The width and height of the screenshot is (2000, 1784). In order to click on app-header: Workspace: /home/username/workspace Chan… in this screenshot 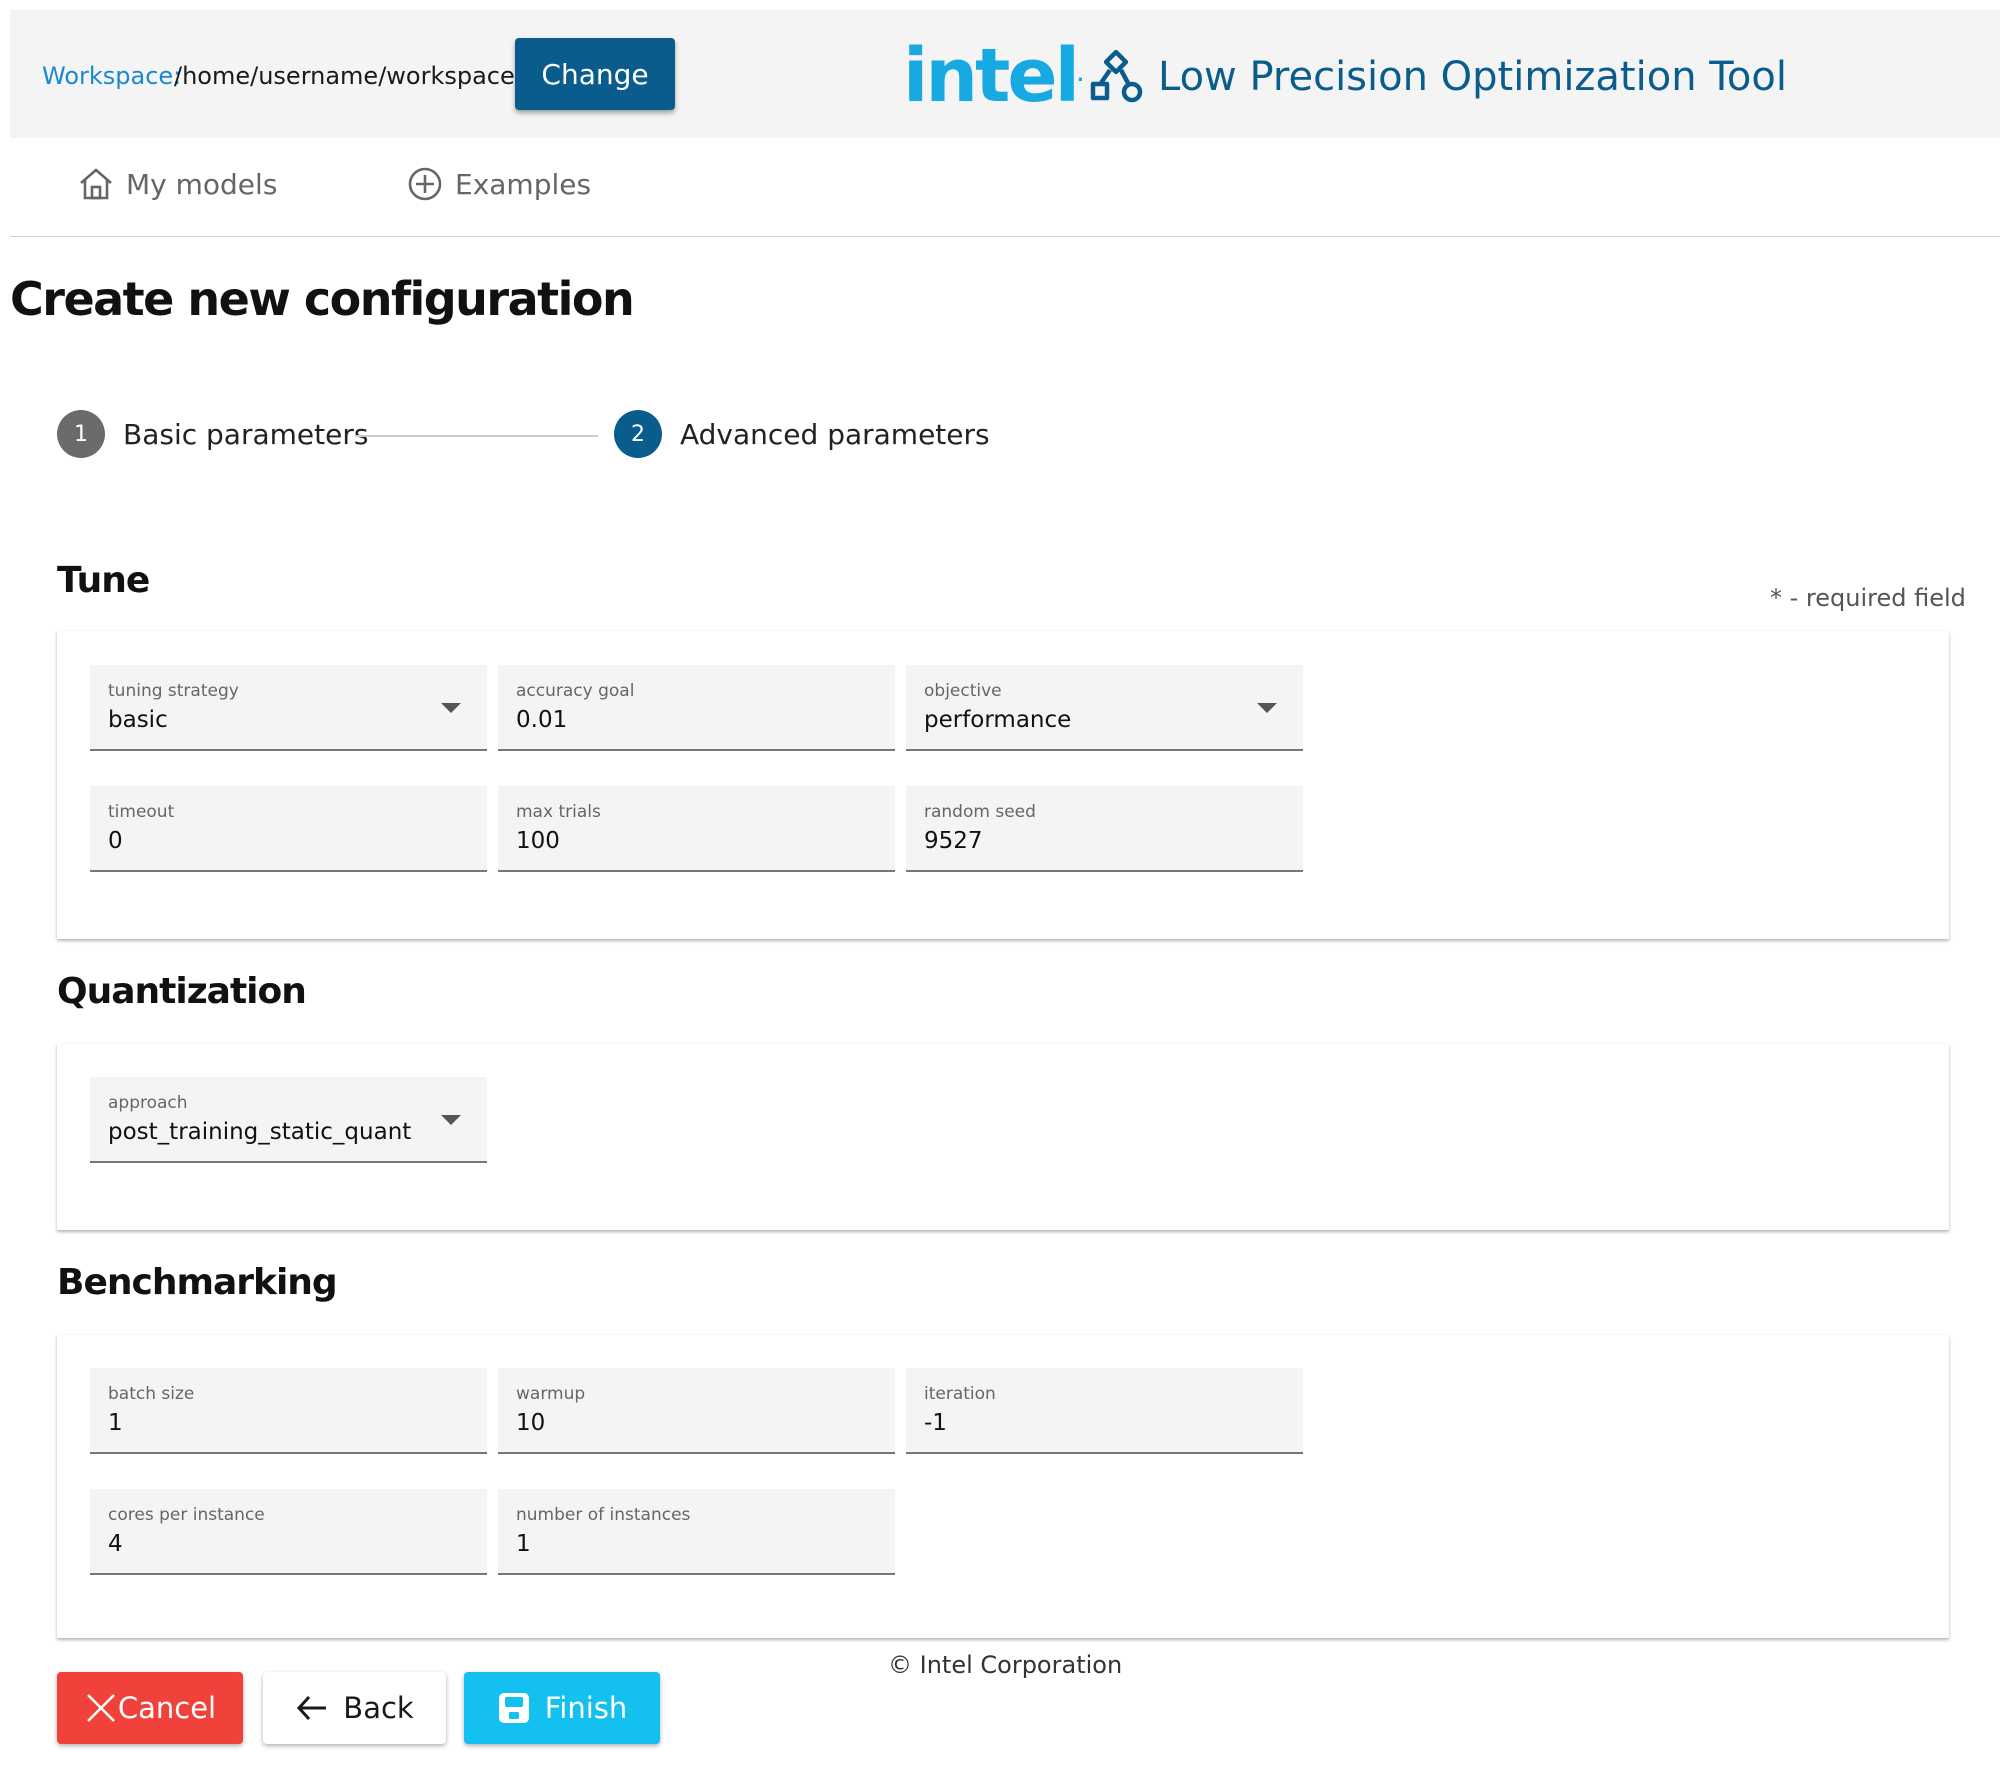, I will do `click(1005, 74)`.